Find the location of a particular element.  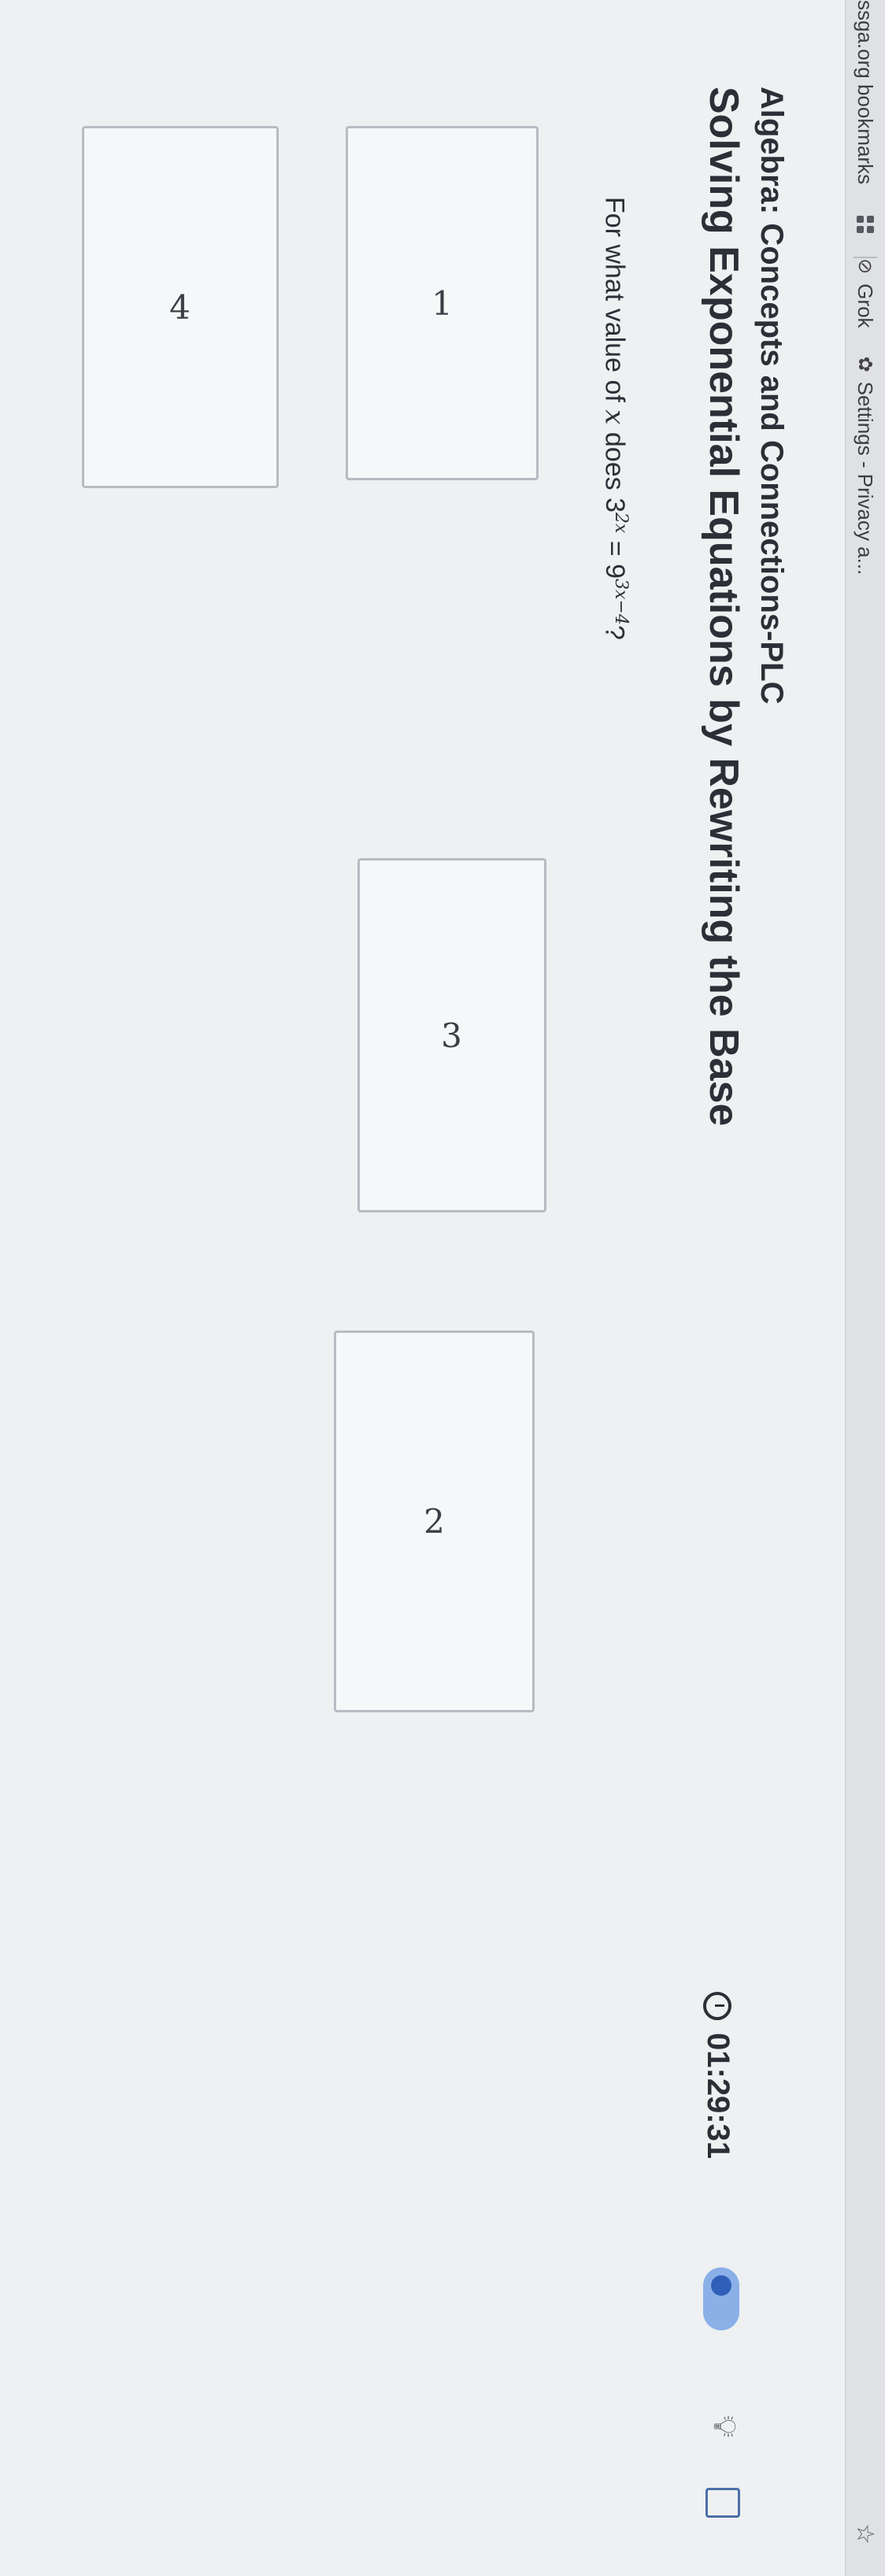

grok-icon: ⊘ is located at coordinates (865, 266).